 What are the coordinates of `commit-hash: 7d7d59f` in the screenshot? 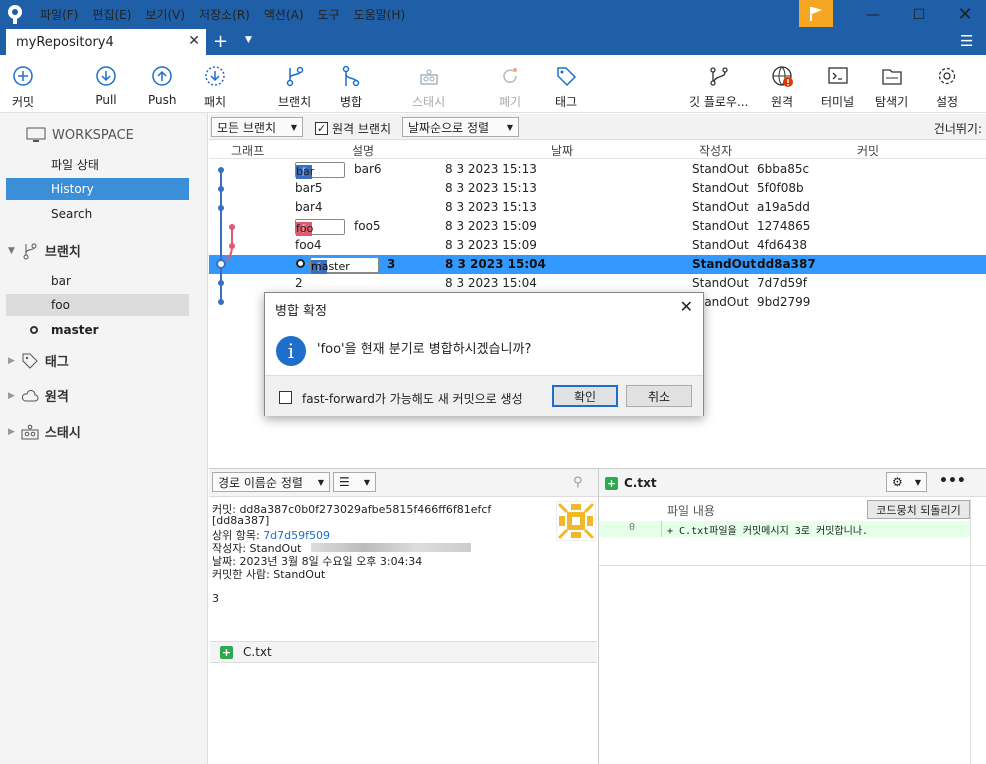 It's located at (782, 283).